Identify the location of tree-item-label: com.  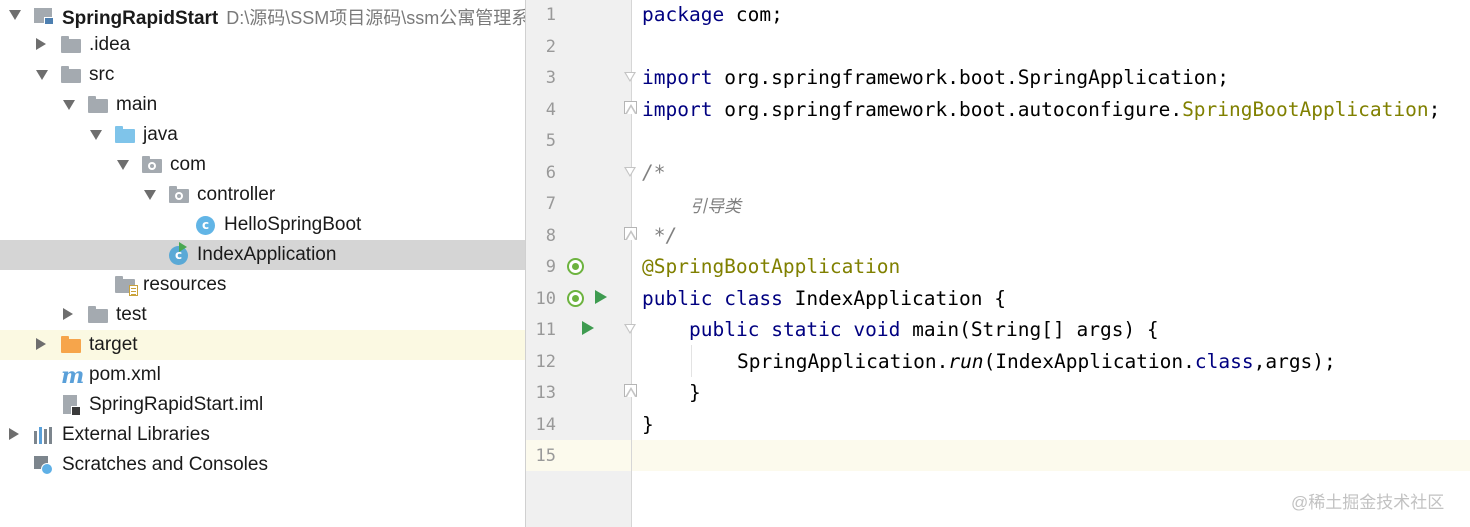
(188, 164).